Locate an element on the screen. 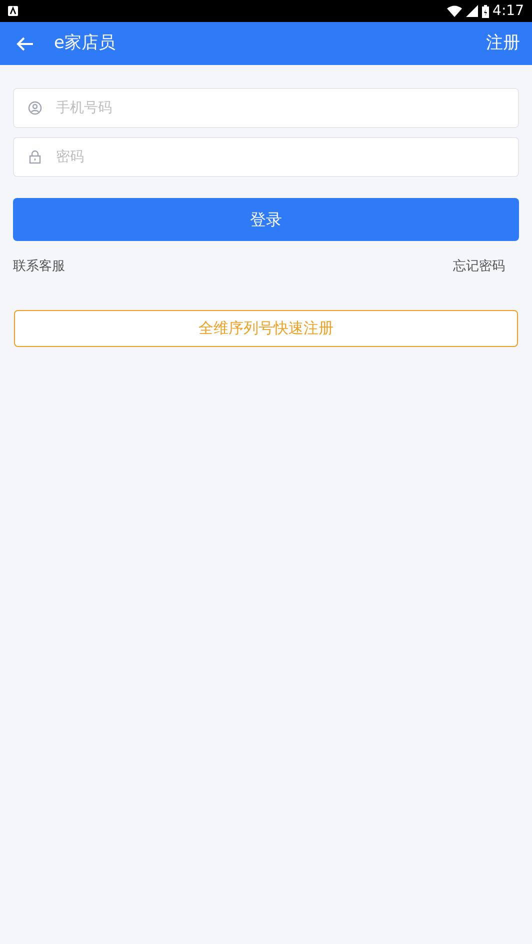 The image size is (532, 944). user-icon is located at coordinates (35, 108).